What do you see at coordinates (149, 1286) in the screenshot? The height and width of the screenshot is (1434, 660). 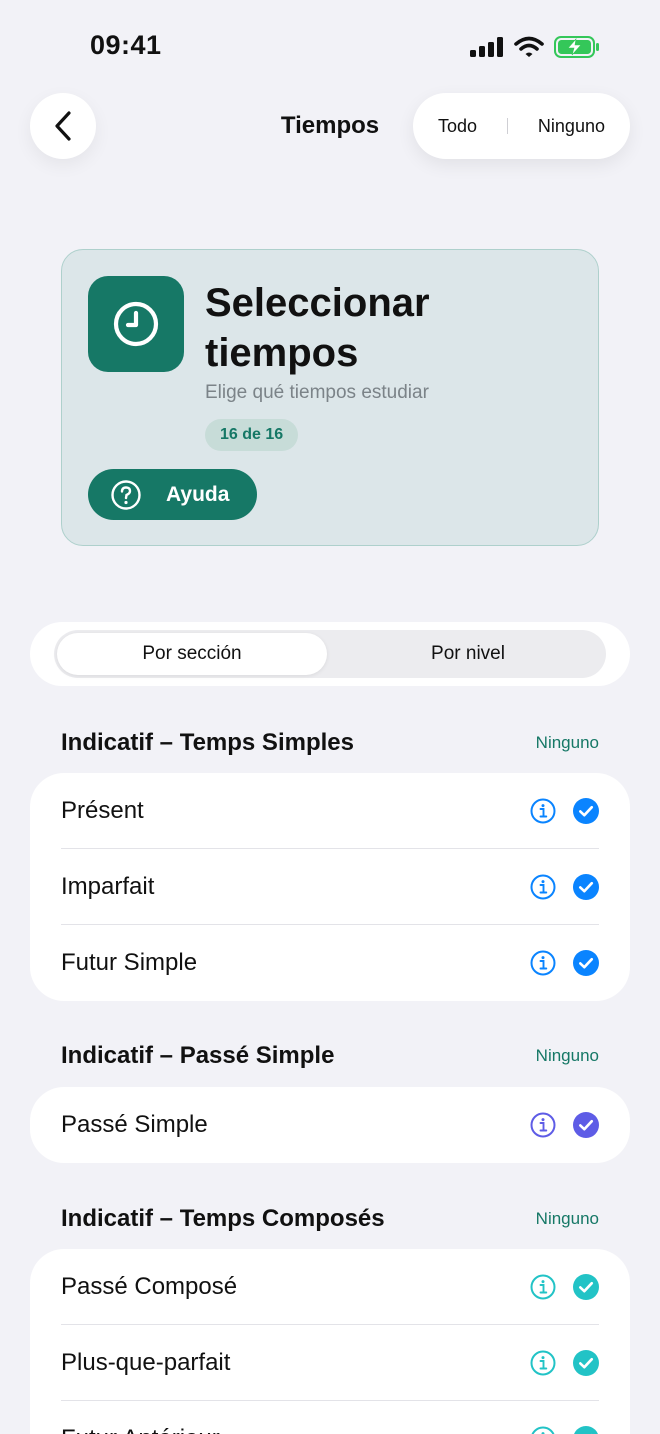 I see `tense-label: Passé Composé` at bounding box center [149, 1286].